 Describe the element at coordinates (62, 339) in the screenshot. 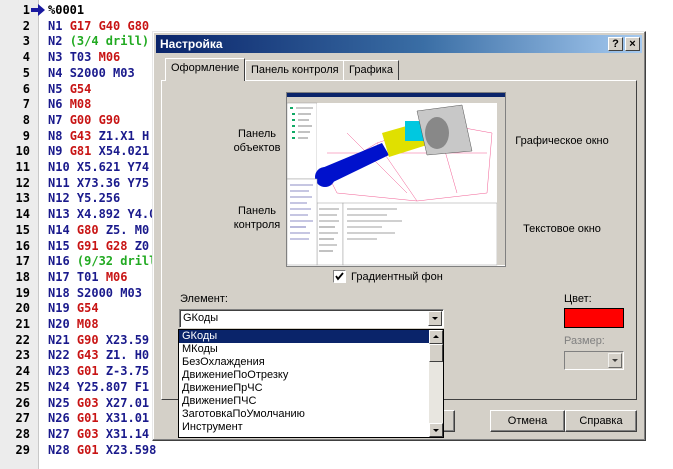

I see `code-token: N21` at that location.